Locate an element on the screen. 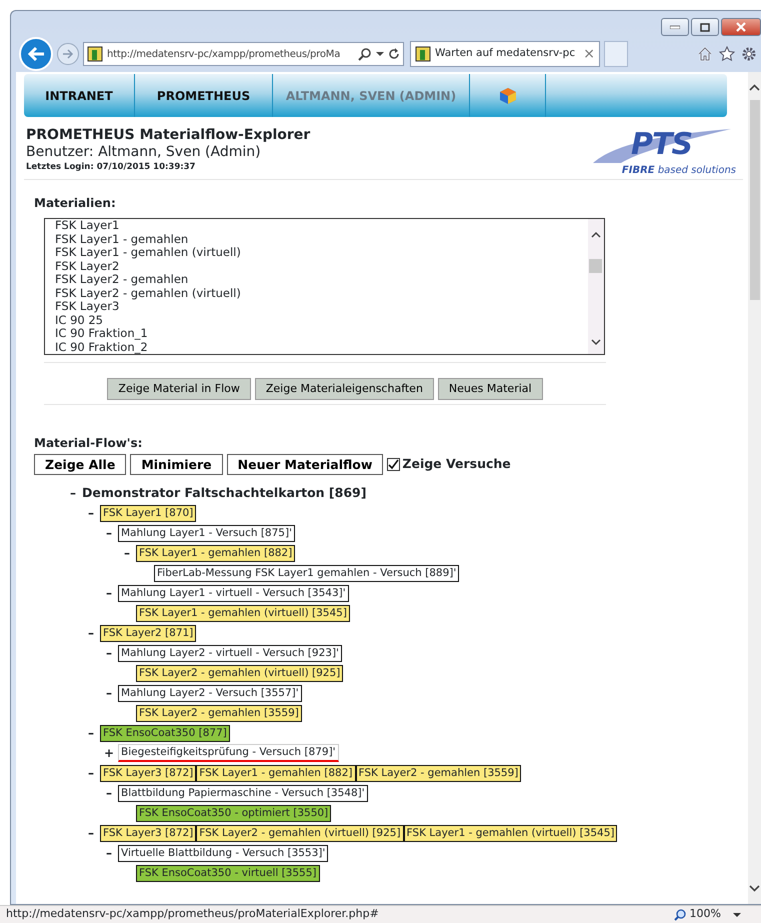  nav-link: PROMETHEUS is located at coordinates (204, 95).